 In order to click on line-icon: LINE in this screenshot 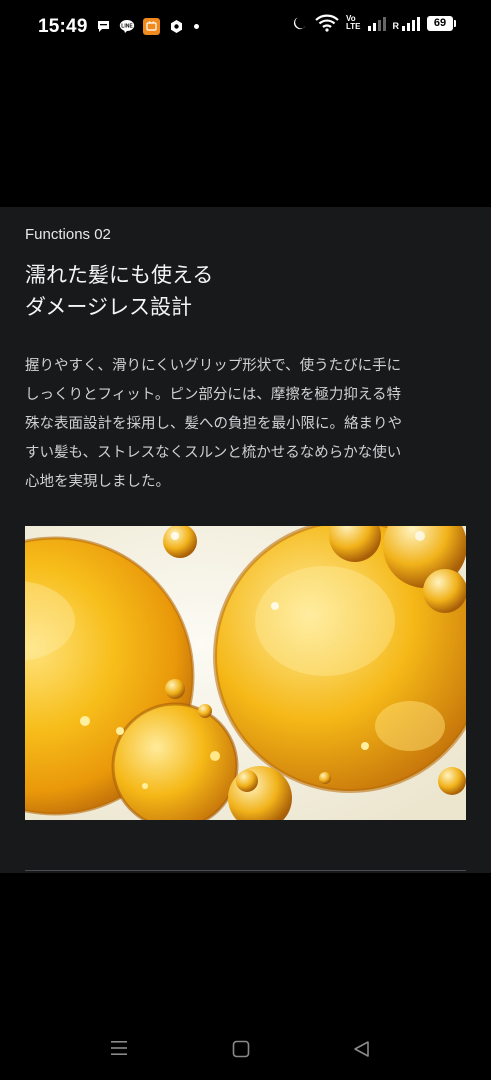, I will do `click(127, 27)`.